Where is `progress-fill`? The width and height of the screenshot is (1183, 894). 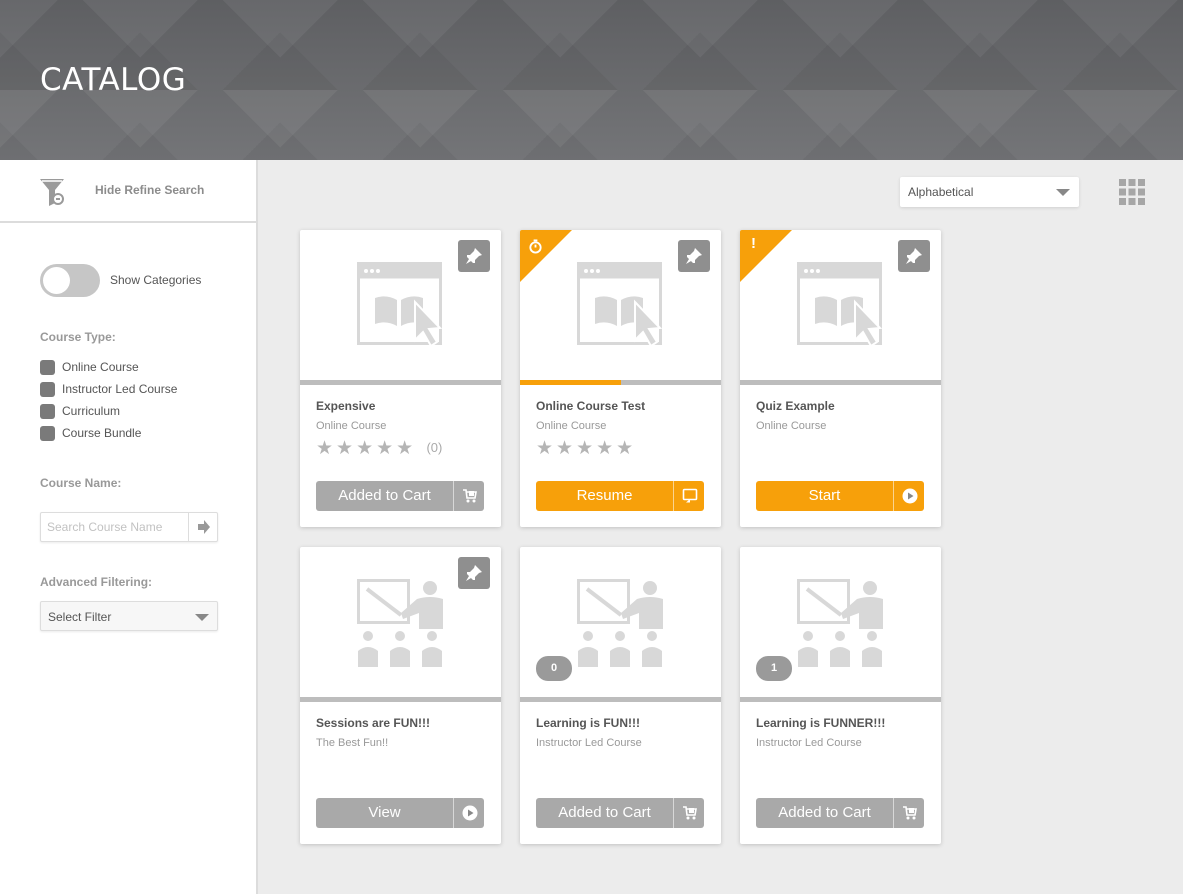
progress-fill is located at coordinates (570, 382).